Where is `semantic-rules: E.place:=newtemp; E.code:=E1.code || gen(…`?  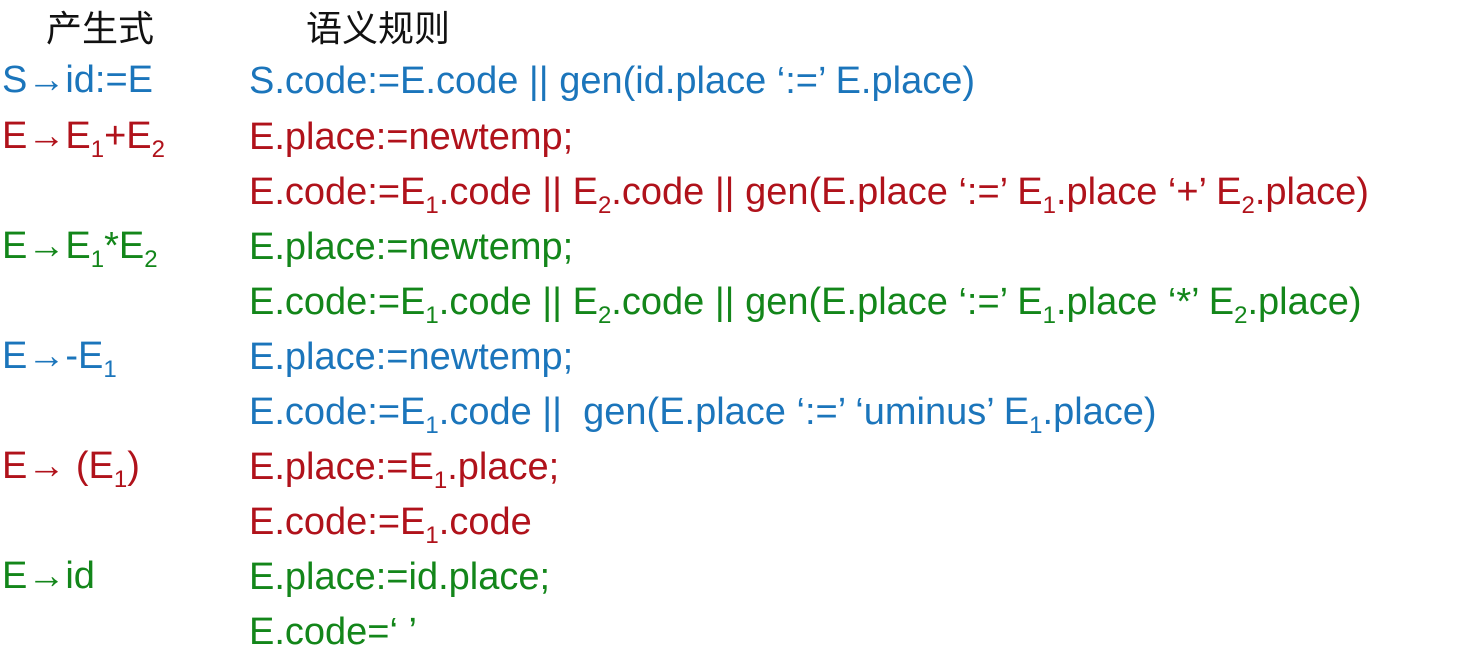 semantic-rules: E.place:=newtemp; E.code:=E1.code || gen(… is located at coordinates (703, 385).